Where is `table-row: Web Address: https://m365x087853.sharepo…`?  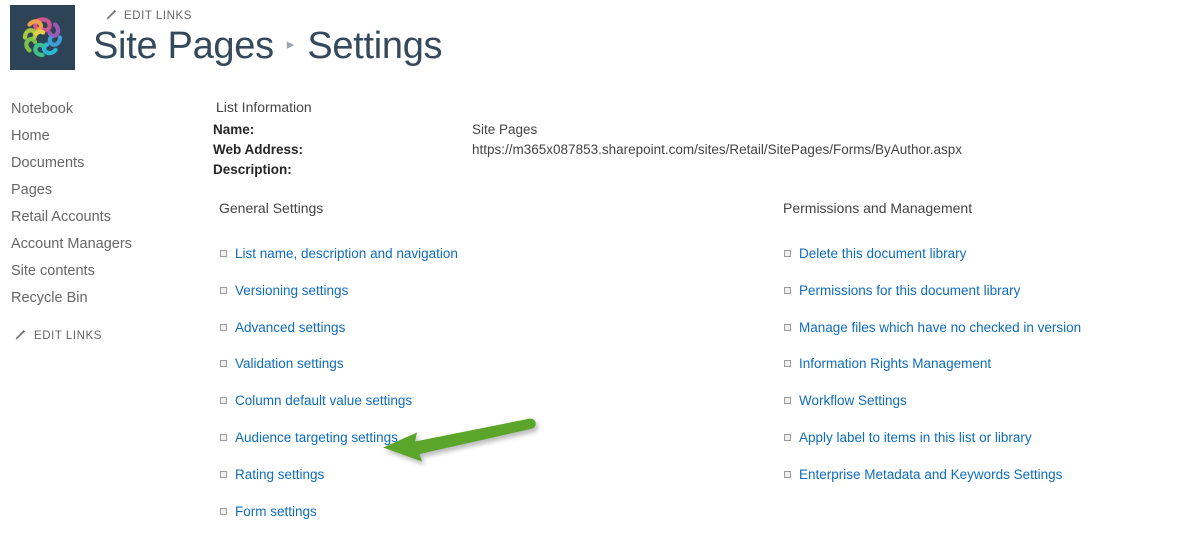 table-row: Web Address: https://m365x087853.sharepo… is located at coordinates (587, 150).